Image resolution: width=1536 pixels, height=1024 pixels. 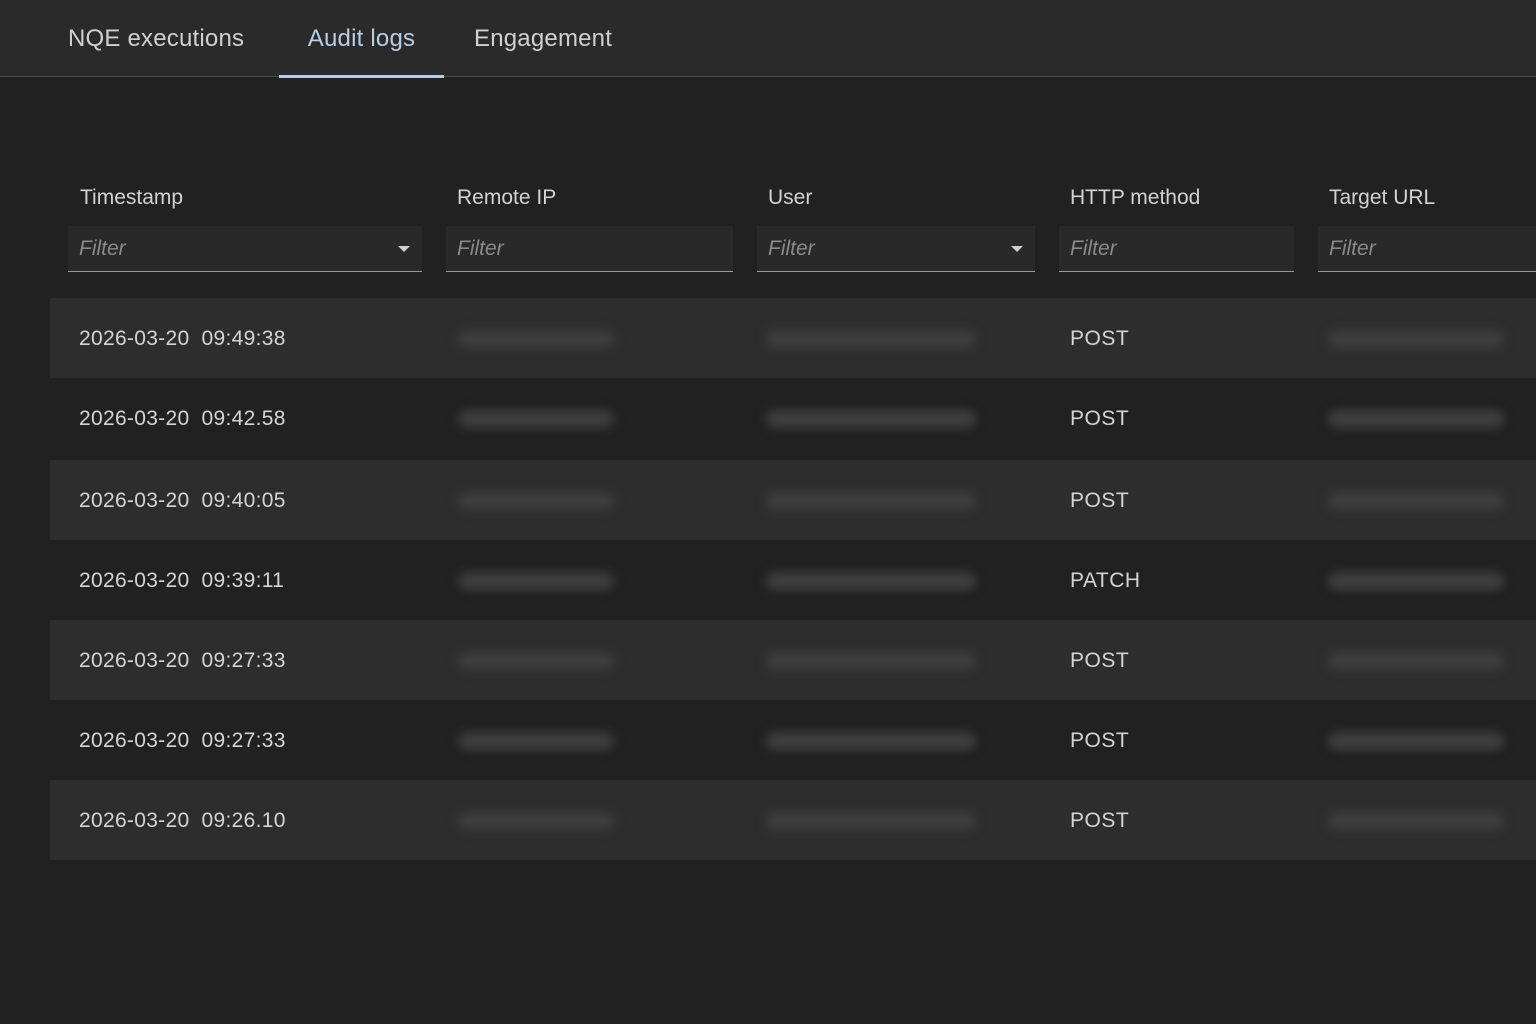 I want to click on timestamp-cell: 2026-03-20 09:40:05, so click(x=182, y=500).